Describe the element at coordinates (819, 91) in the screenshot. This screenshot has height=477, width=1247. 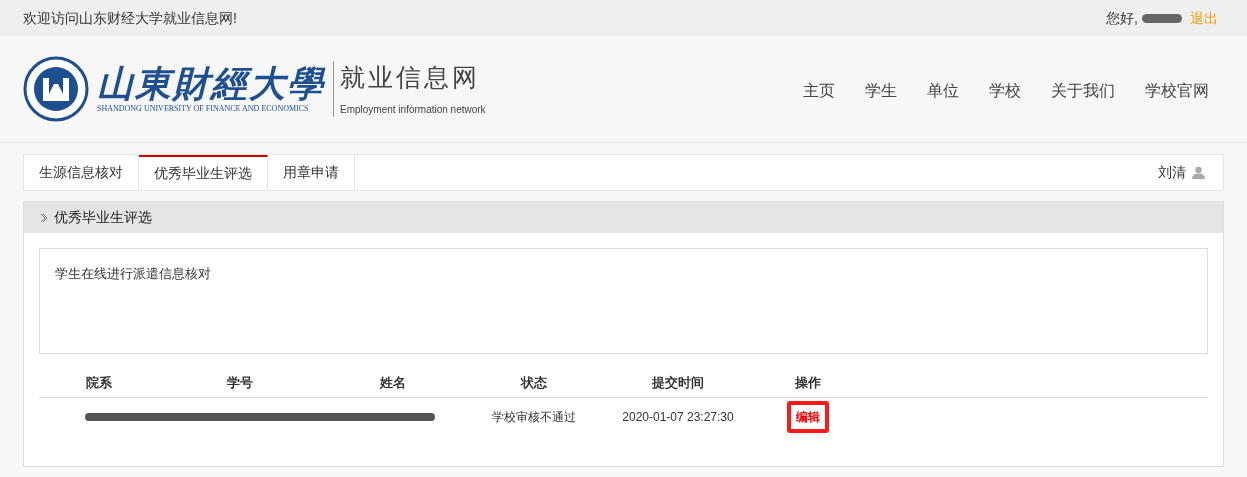
I see `nav-link: 主页` at that location.